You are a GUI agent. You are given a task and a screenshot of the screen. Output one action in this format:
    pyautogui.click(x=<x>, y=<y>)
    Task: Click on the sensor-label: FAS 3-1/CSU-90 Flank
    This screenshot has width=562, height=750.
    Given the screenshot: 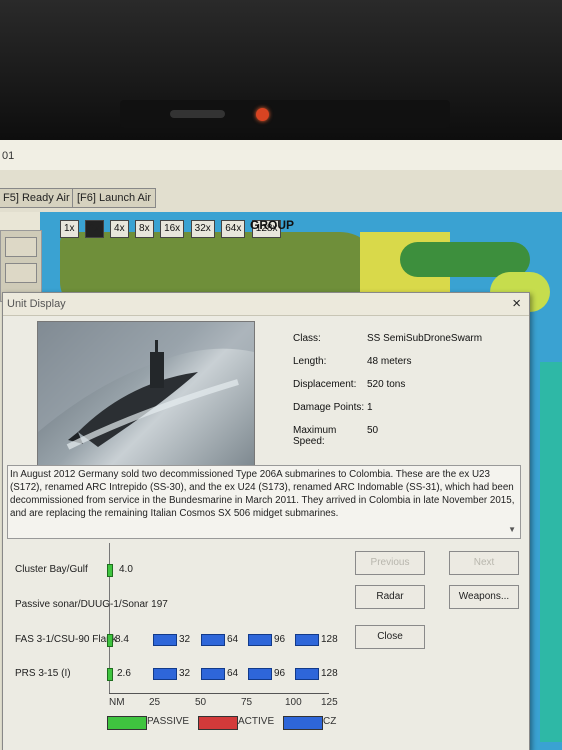 What is the action you would take?
    pyautogui.click(x=66, y=639)
    